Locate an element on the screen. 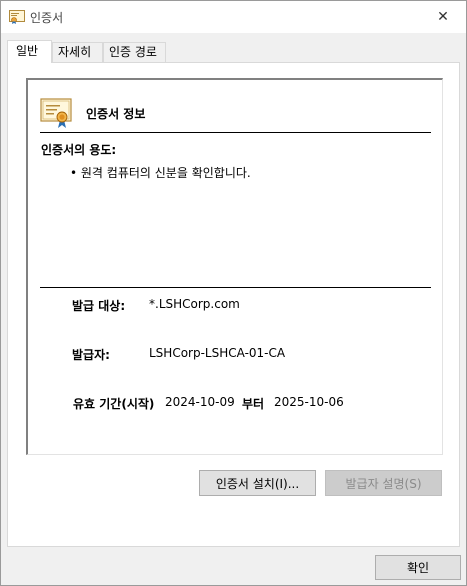  tab-certification-path: 인증 경로 is located at coordinates (134, 52).